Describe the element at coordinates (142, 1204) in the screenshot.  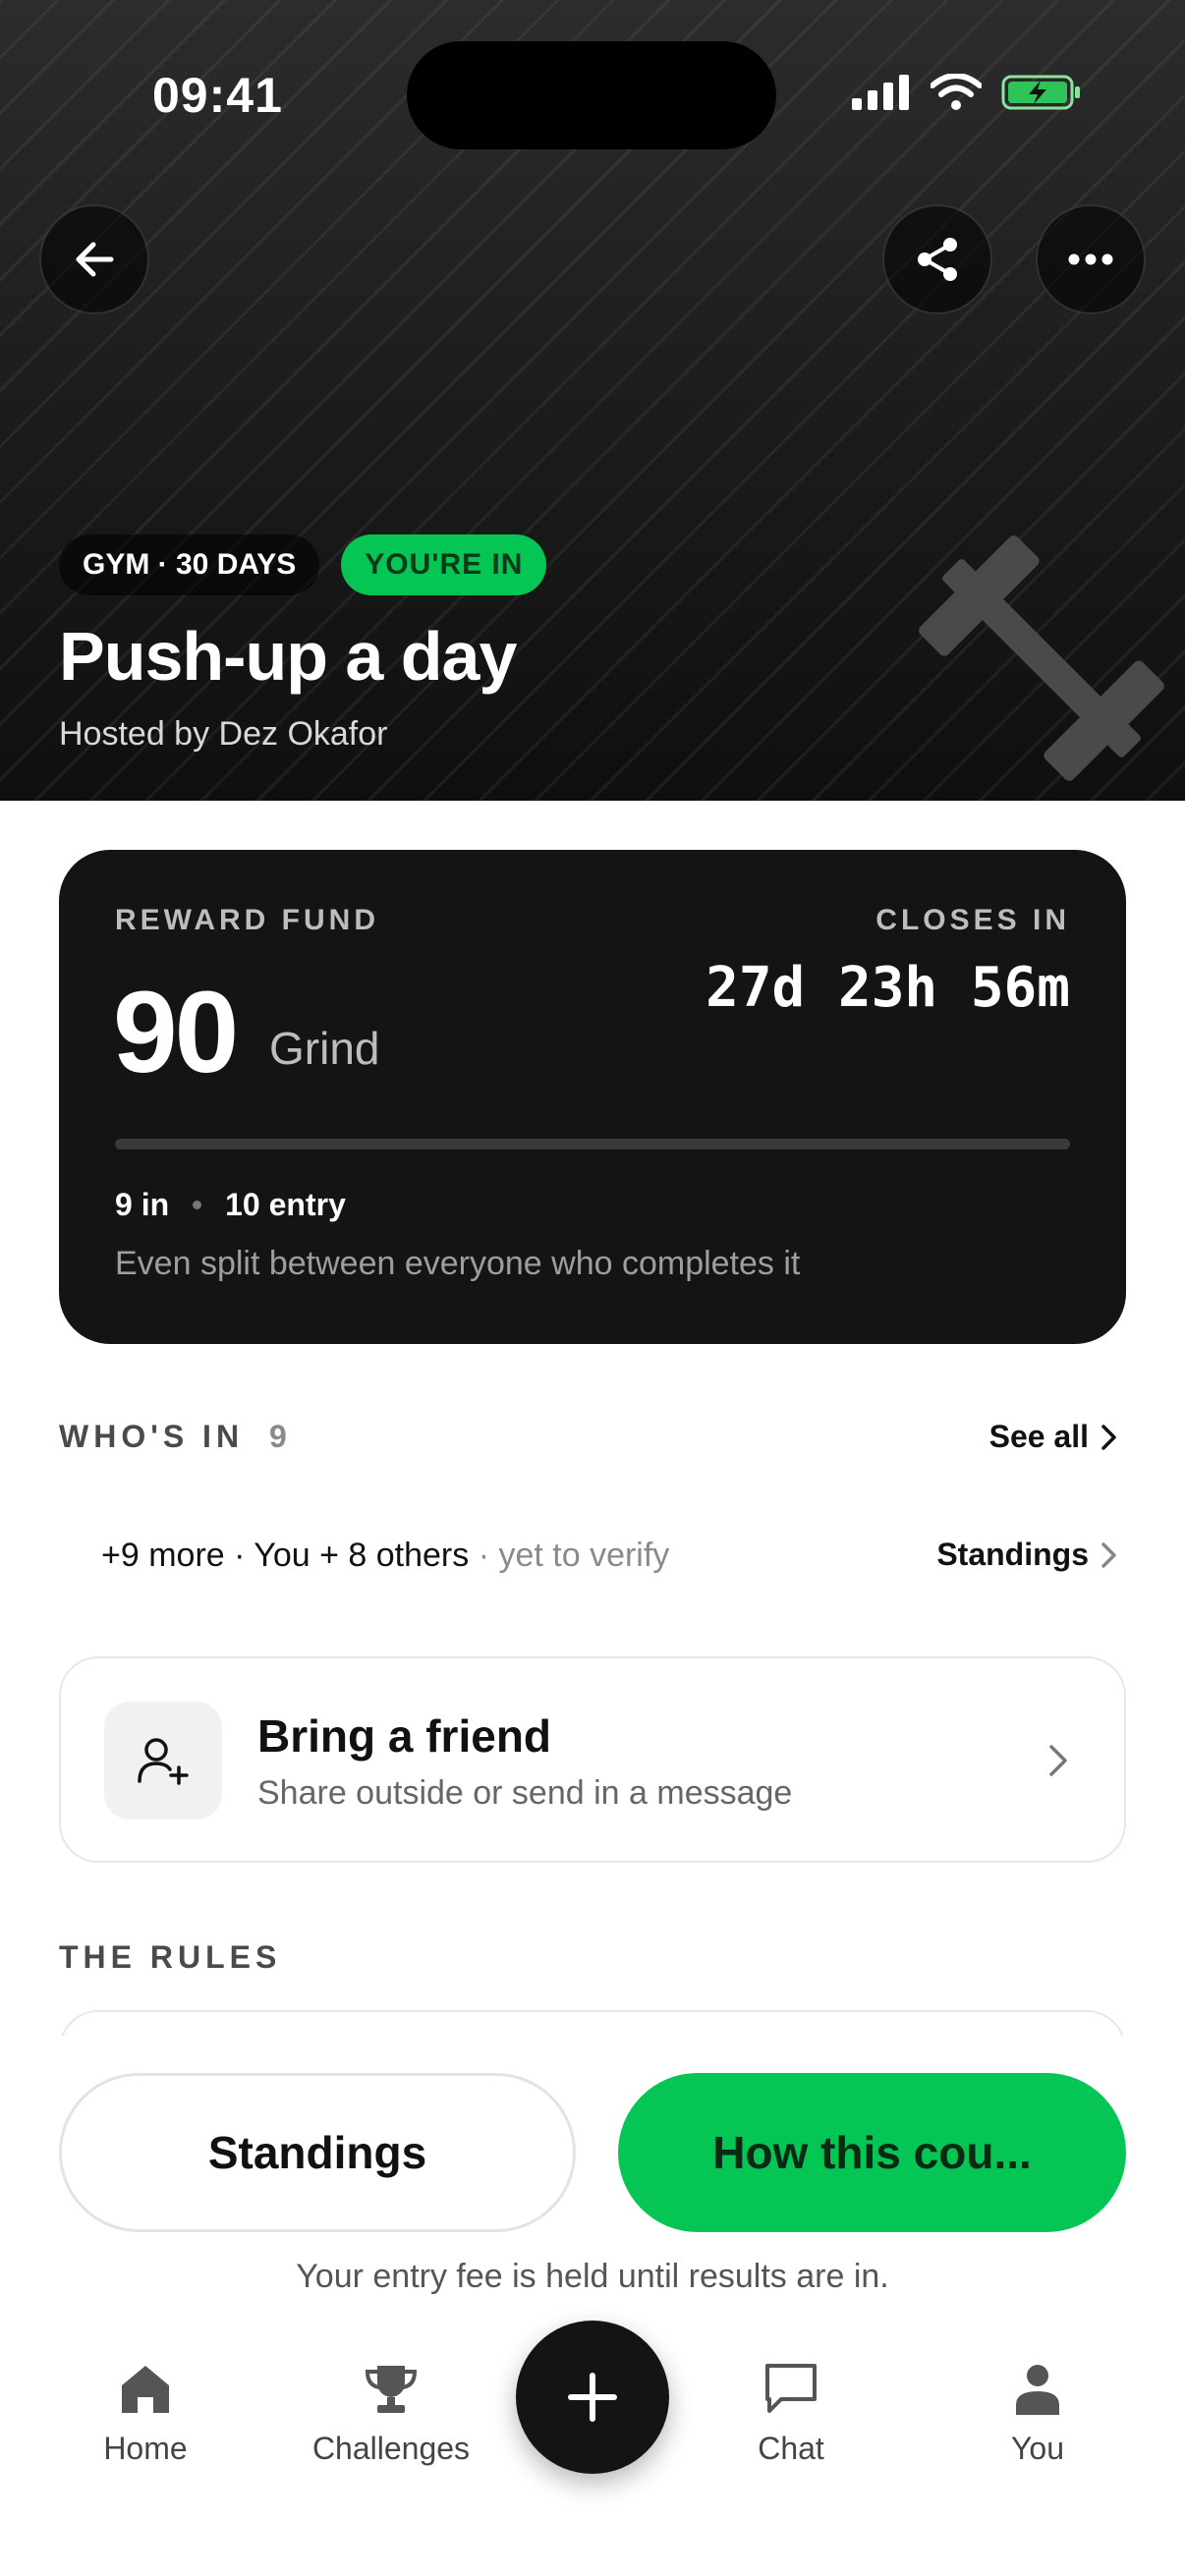
I see `participants-count: 9 in` at that location.